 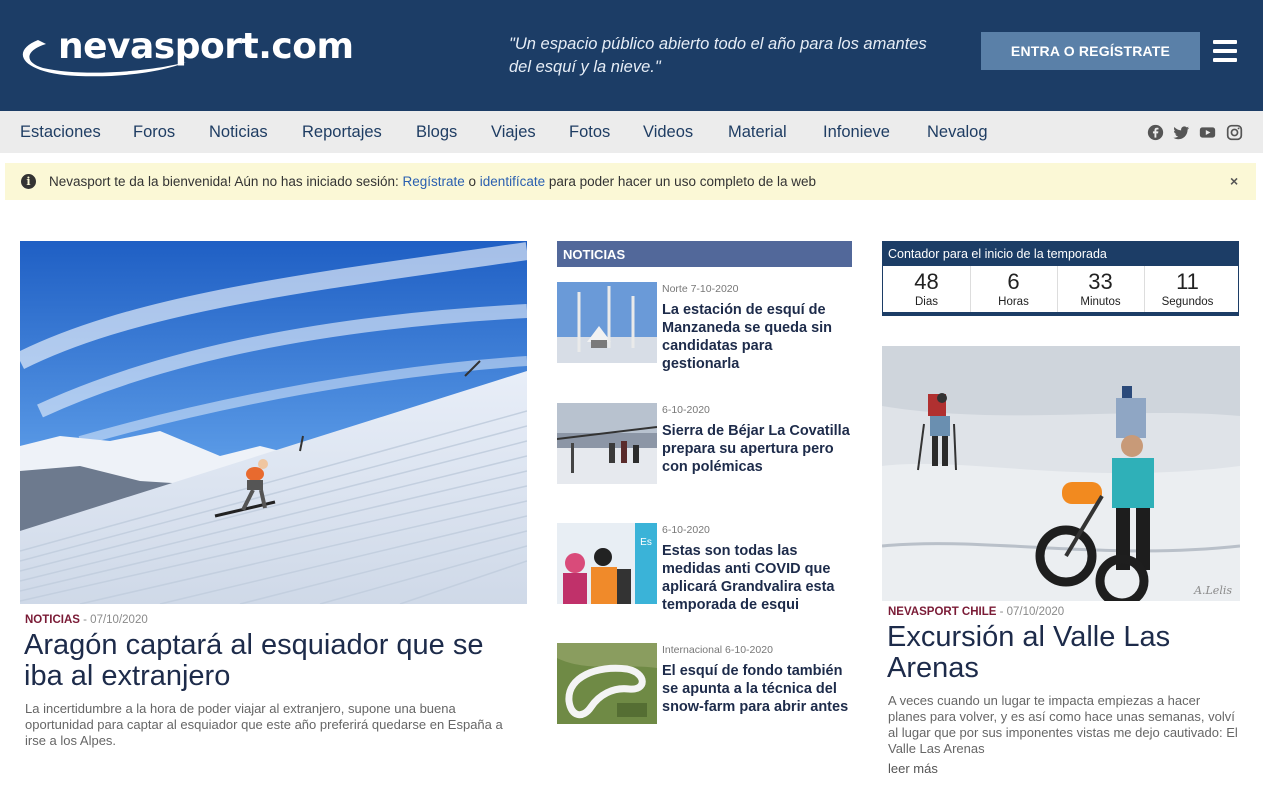 I want to click on info-icon: i, so click(x=28, y=181).